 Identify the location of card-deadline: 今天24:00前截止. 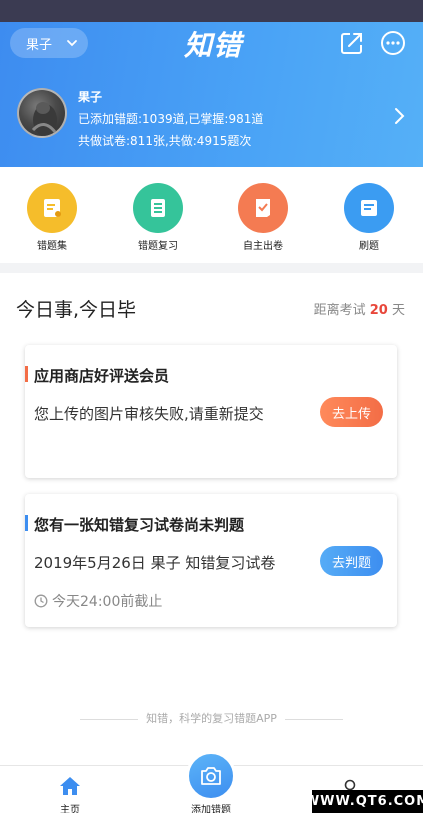
(98, 601).